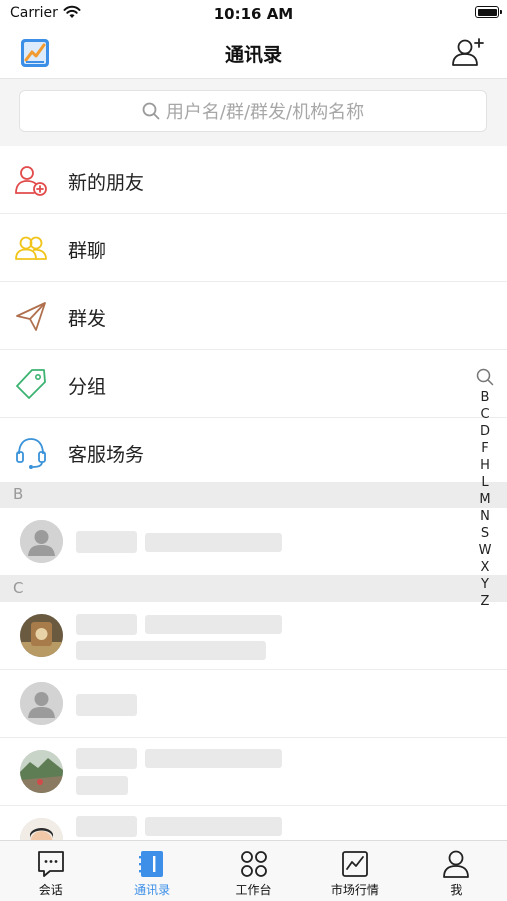 The width and height of the screenshot is (507, 901). I want to click on search-input: 用户名/群/群发/机构名称, so click(253, 111).